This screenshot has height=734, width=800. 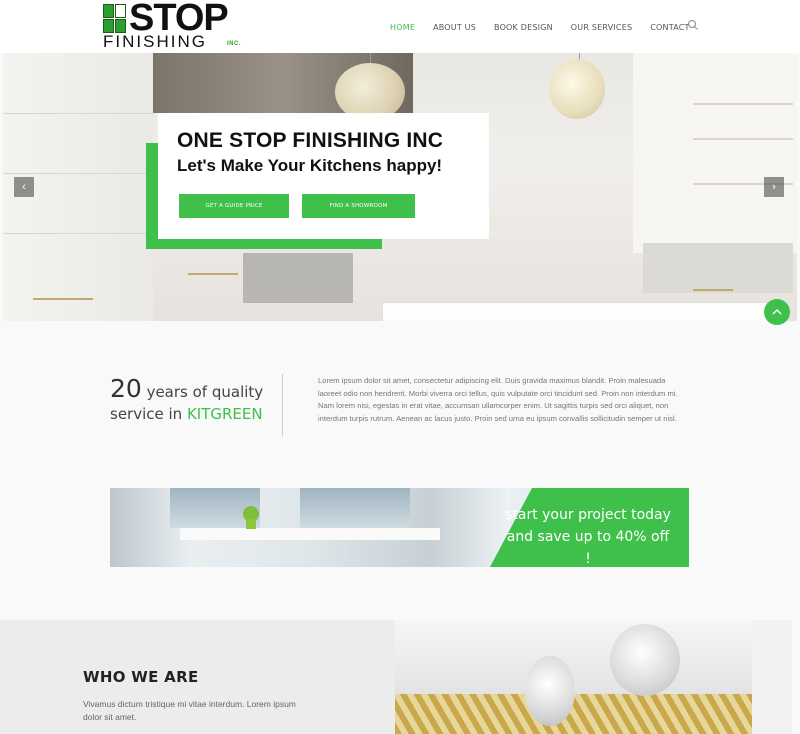 I want to click on years-number: 20, so click(x=126, y=388).